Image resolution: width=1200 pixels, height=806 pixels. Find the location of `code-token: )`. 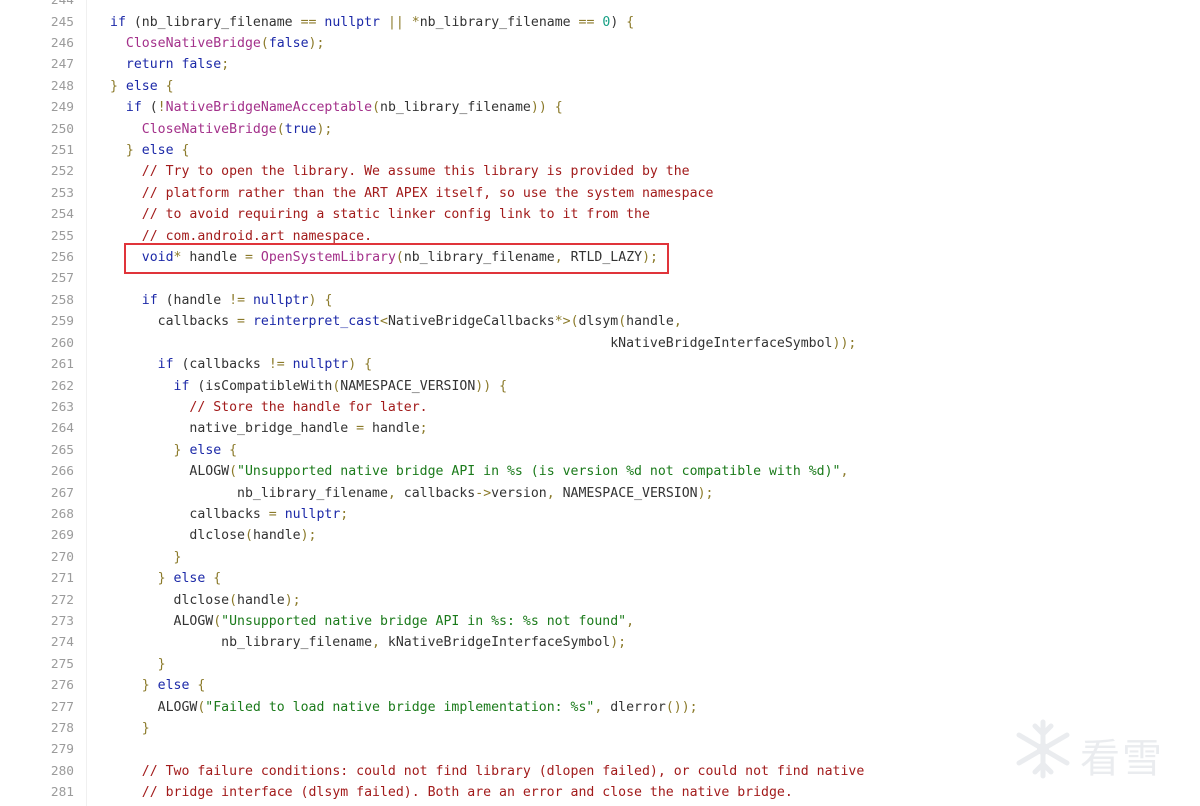

code-token: ) is located at coordinates (618, 22).